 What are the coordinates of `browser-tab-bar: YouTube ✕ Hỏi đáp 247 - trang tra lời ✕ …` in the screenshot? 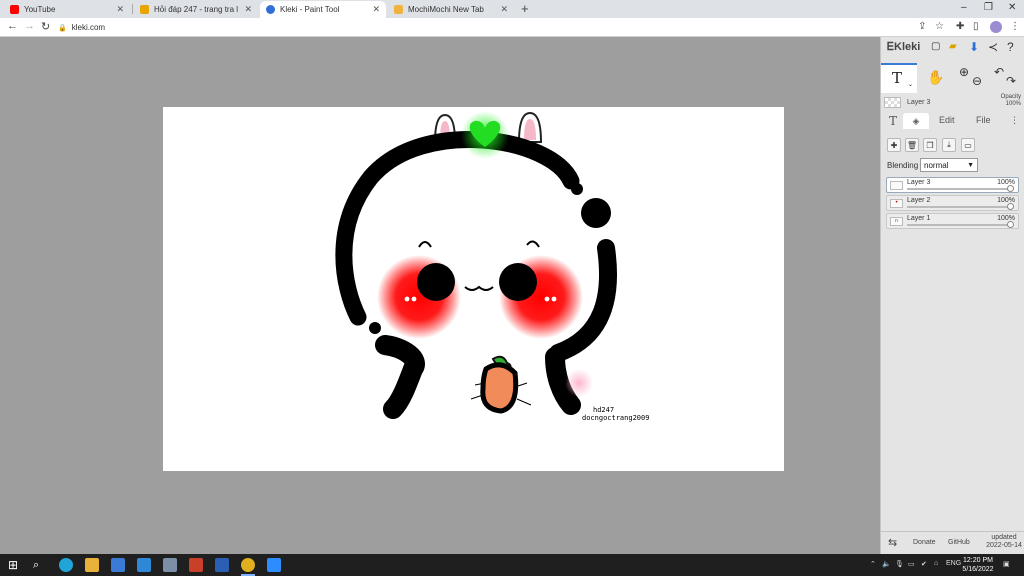 It's located at (512, 9).